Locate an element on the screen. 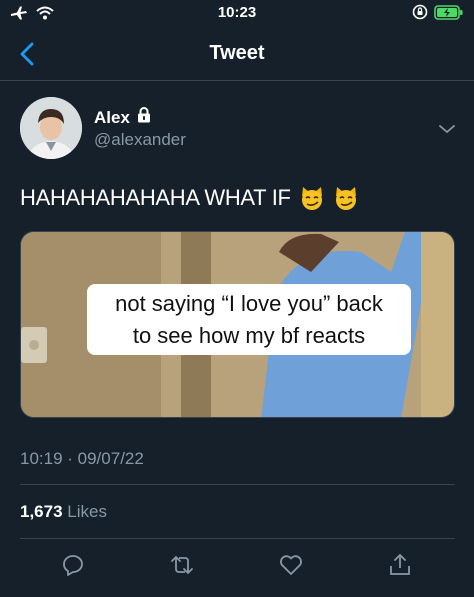 The width and height of the screenshot is (474, 597). status-bar: 10:23 is located at coordinates (237, 14).